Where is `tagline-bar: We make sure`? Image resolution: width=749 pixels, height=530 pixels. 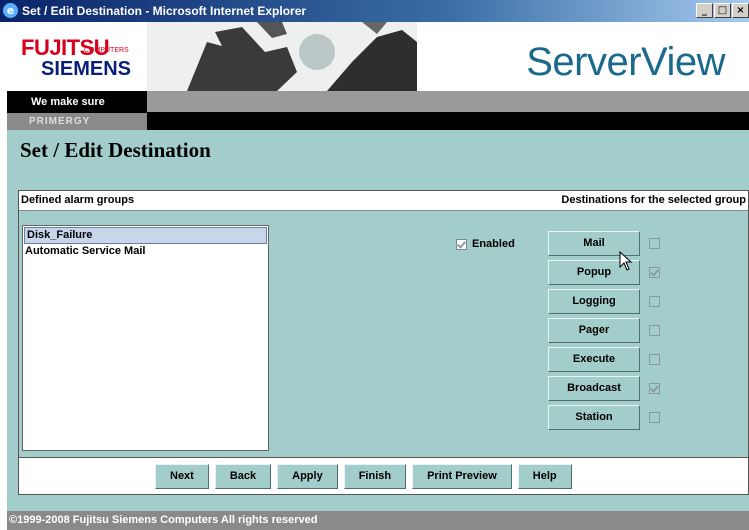 tagline-bar: We make sure is located at coordinates (378, 102).